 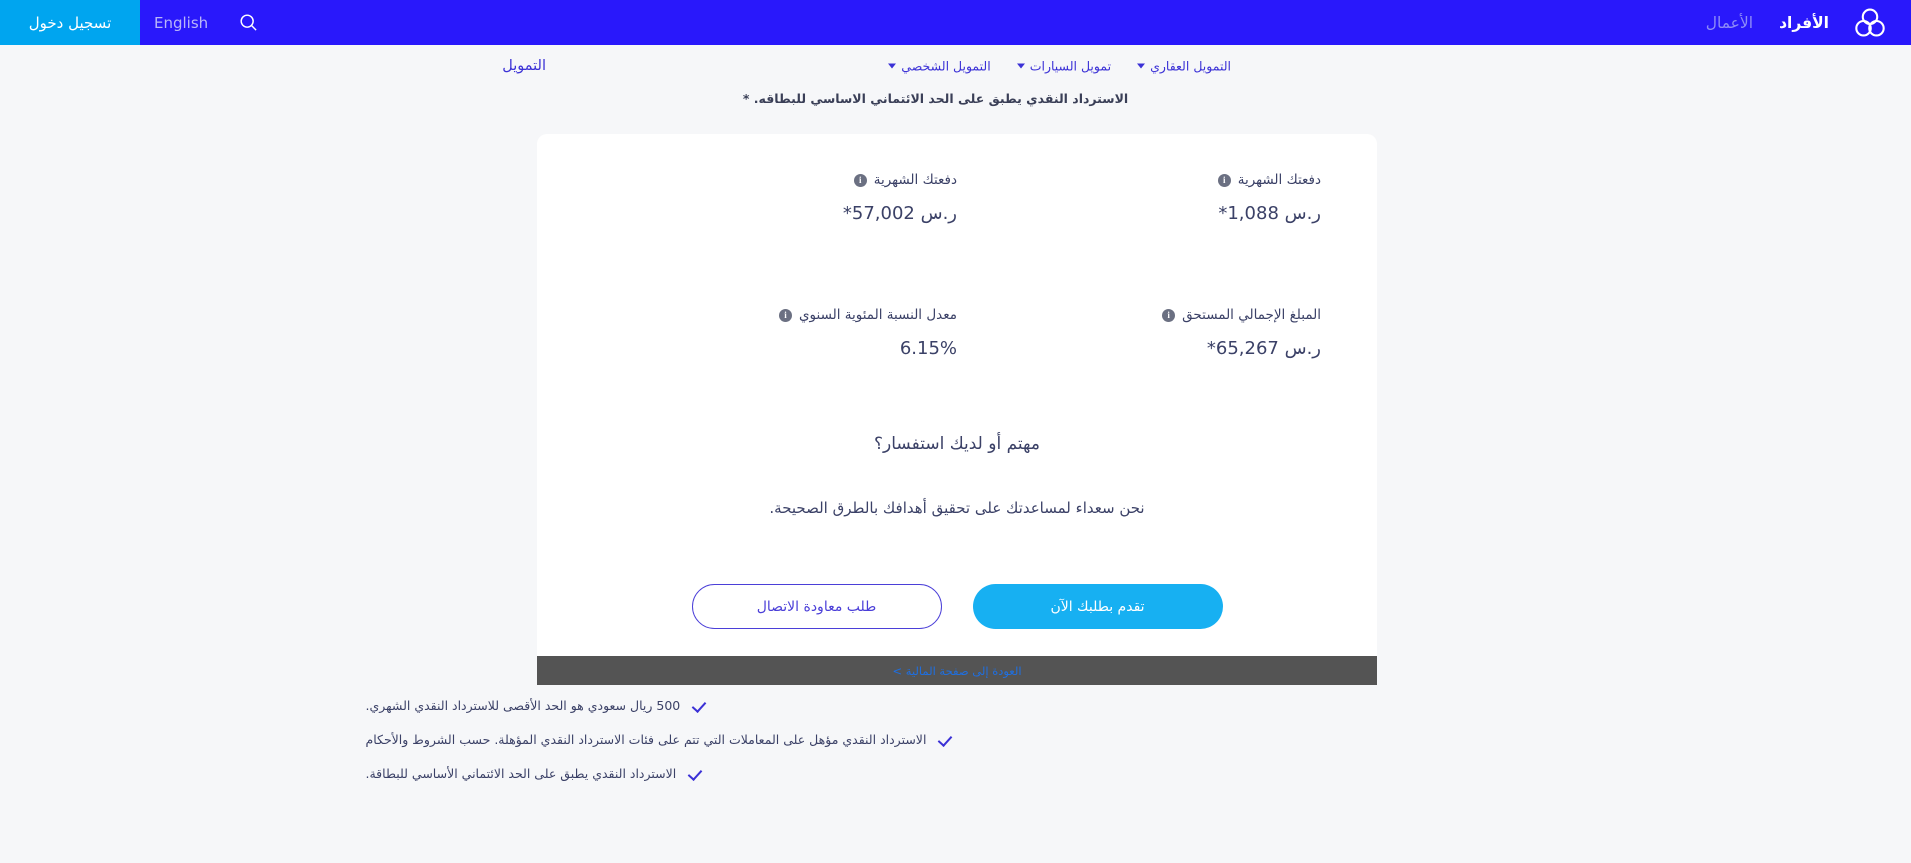 I want to click on subnav-label: التمويل العقاري, so click(x=1190, y=65).